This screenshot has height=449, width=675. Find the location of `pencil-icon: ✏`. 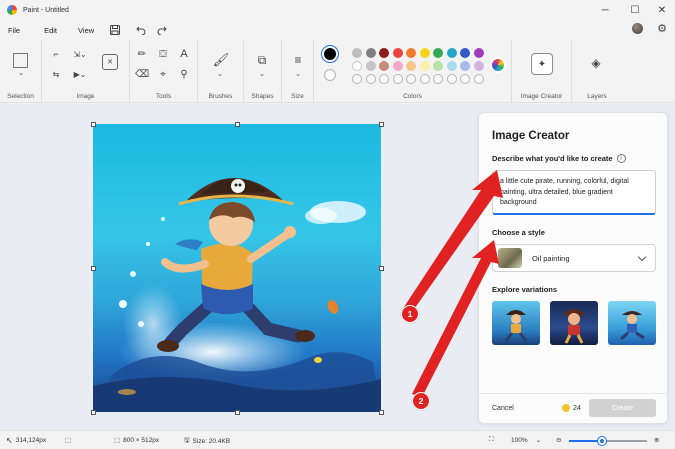

pencil-icon: ✏ is located at coordinates (142, 54).